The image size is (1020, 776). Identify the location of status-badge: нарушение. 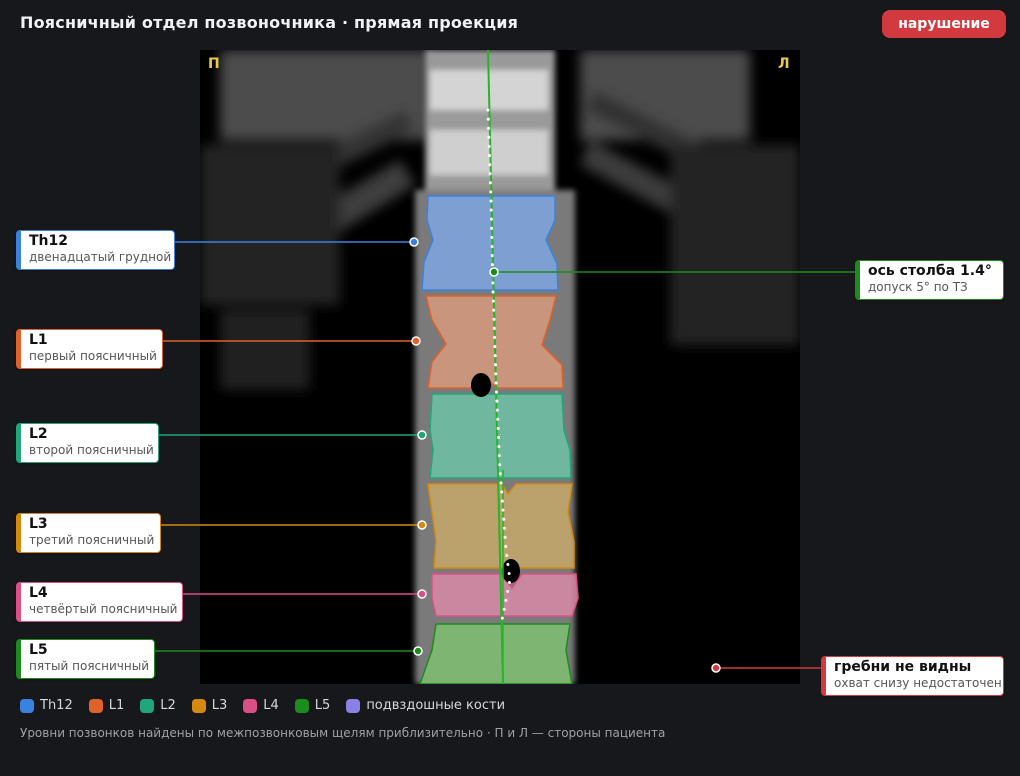
(944, 24).